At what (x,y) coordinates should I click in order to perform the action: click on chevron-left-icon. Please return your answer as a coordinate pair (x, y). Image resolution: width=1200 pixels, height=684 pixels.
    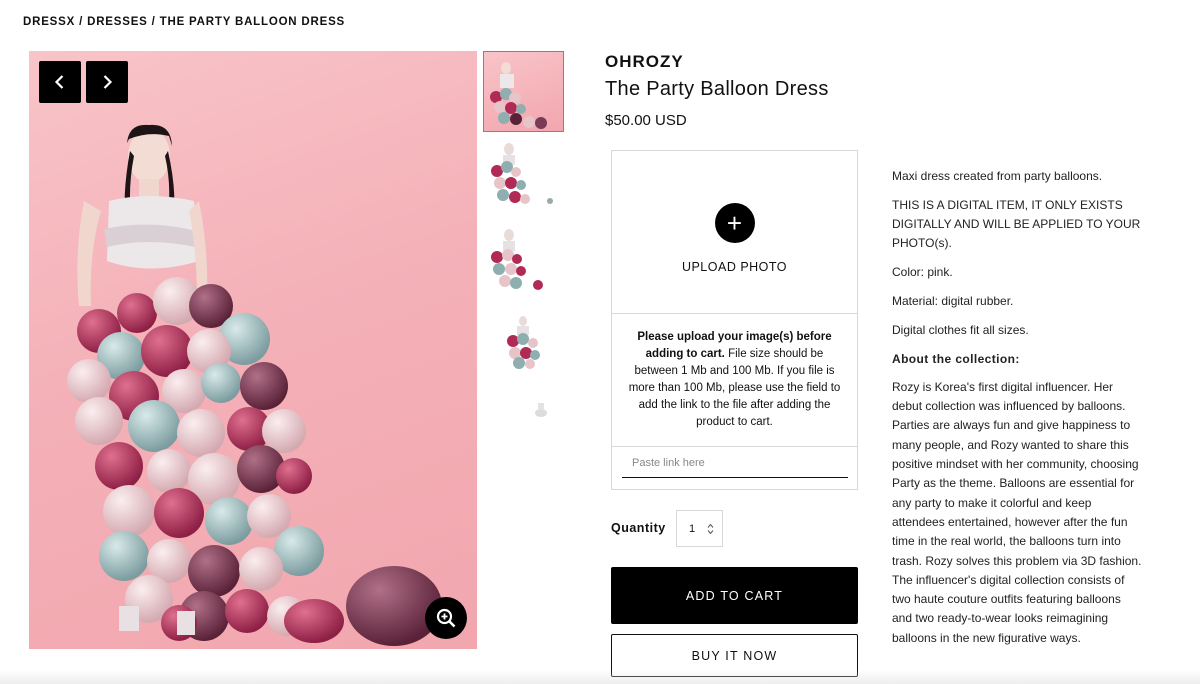
    Looking at the image, I should click on (59, 82).